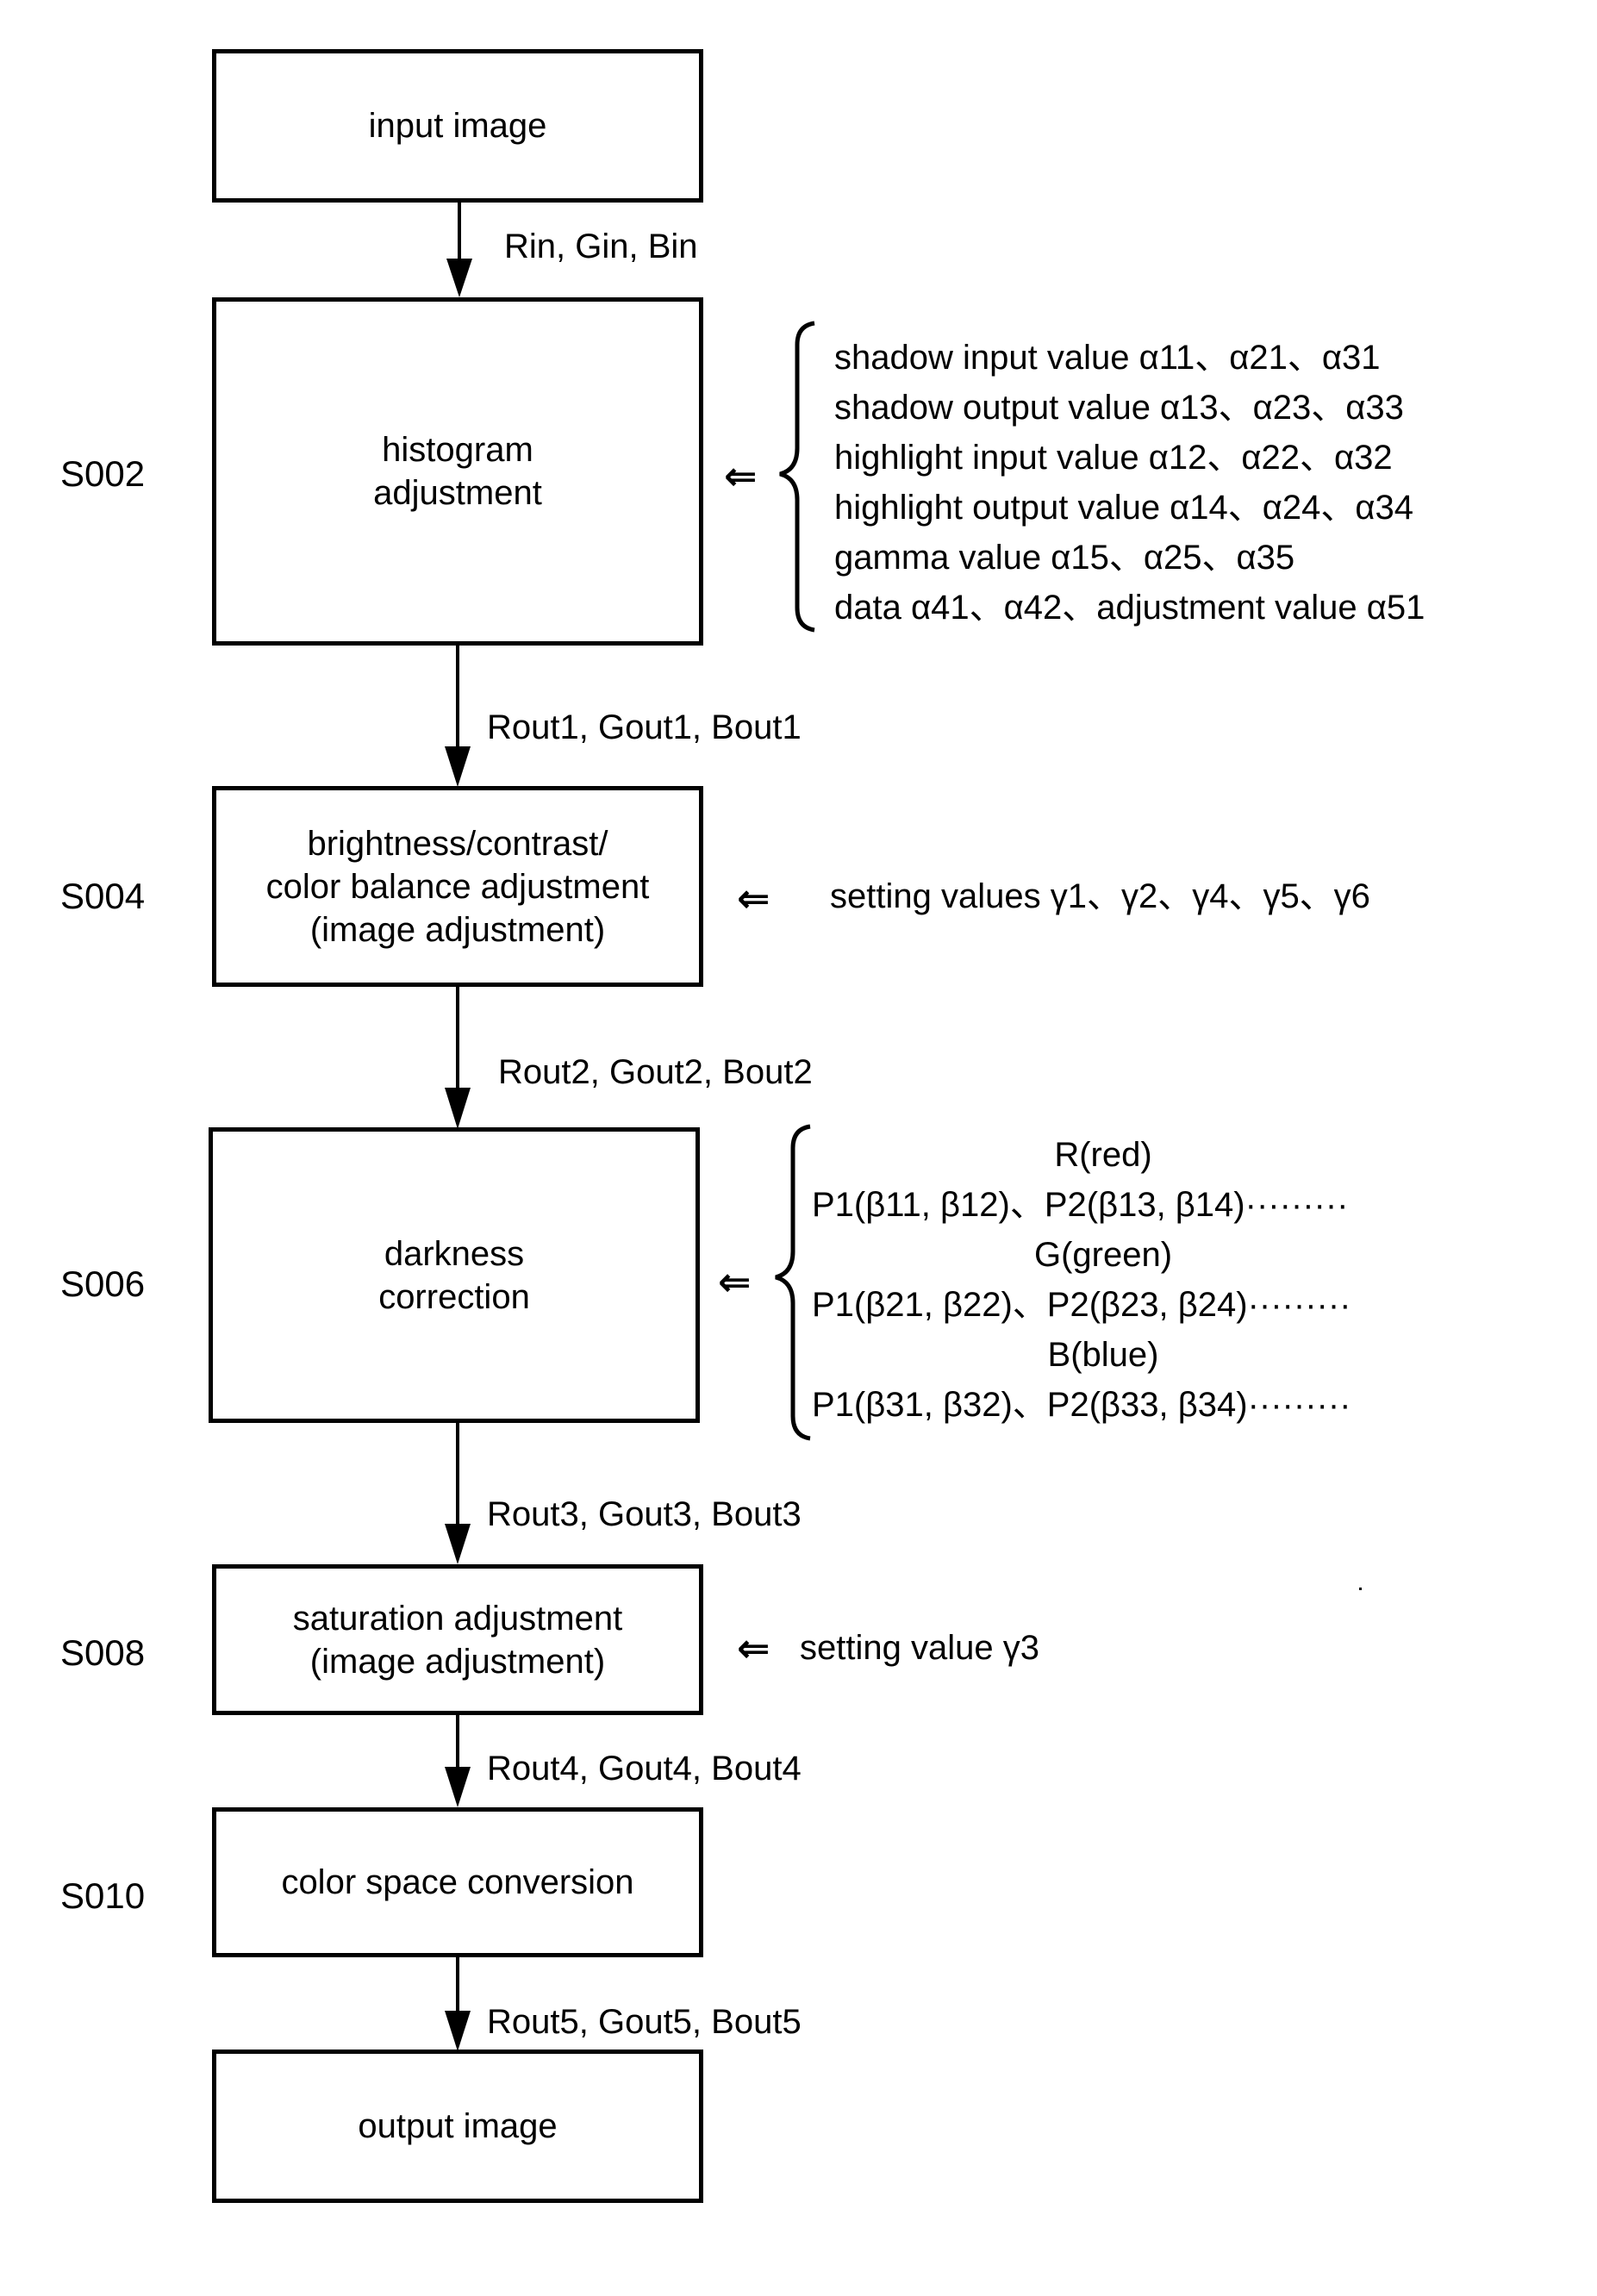 Image resolution: width=1597 pixels, height=2296 pixels. Describe the element at coordinates (655, 1072) in the screenshot. I see `edge-label-rgb-out2: Rout2, Gout2, Bout2` at that location.